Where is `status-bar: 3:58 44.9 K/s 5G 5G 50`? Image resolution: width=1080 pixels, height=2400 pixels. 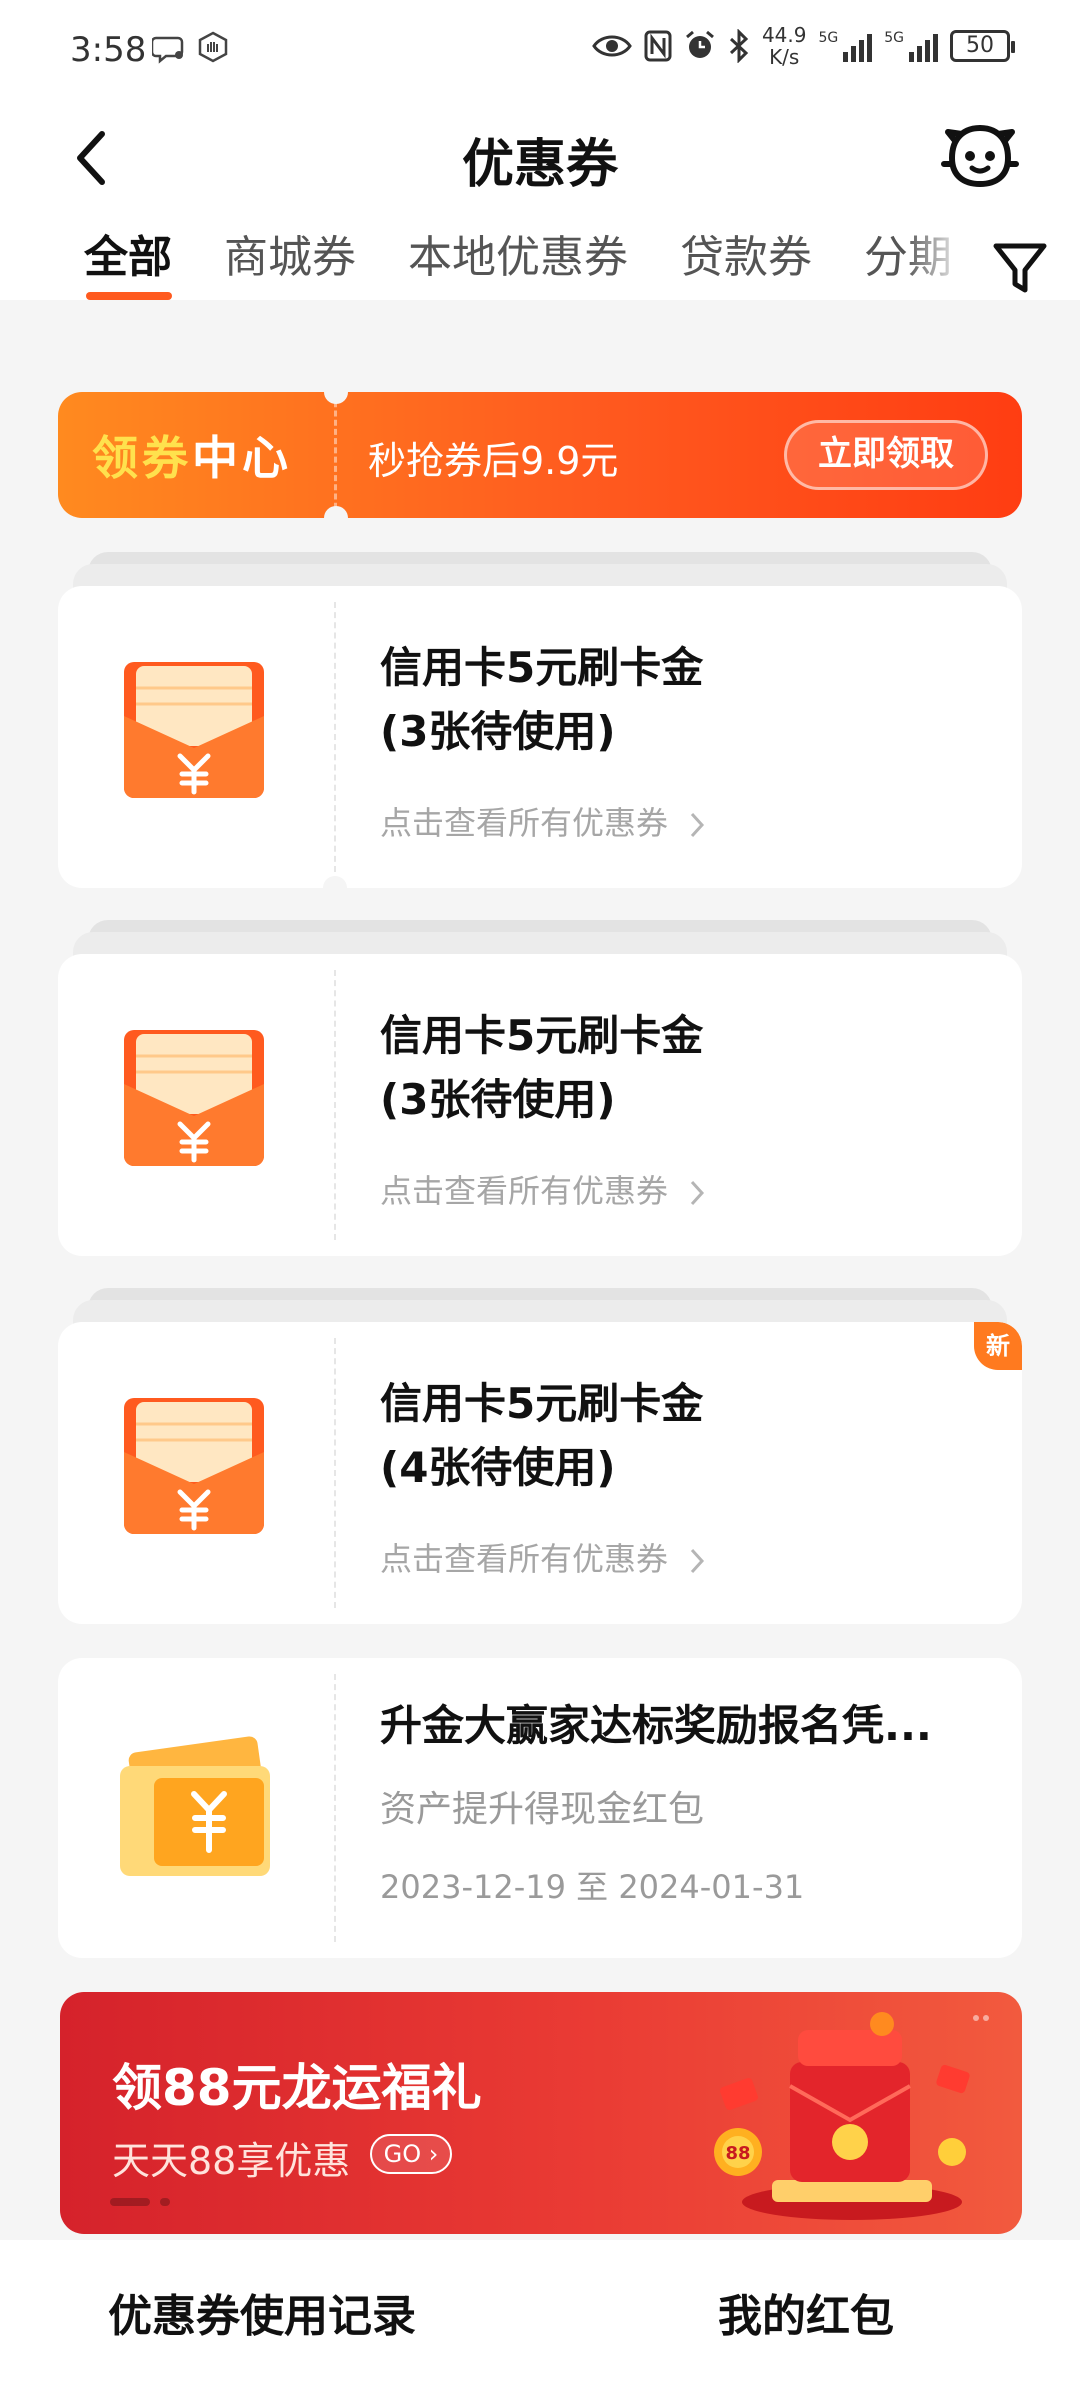
status-bar: 3:58 44.9 K/s 5G 5G 50 is located at coordinates (540, 50).